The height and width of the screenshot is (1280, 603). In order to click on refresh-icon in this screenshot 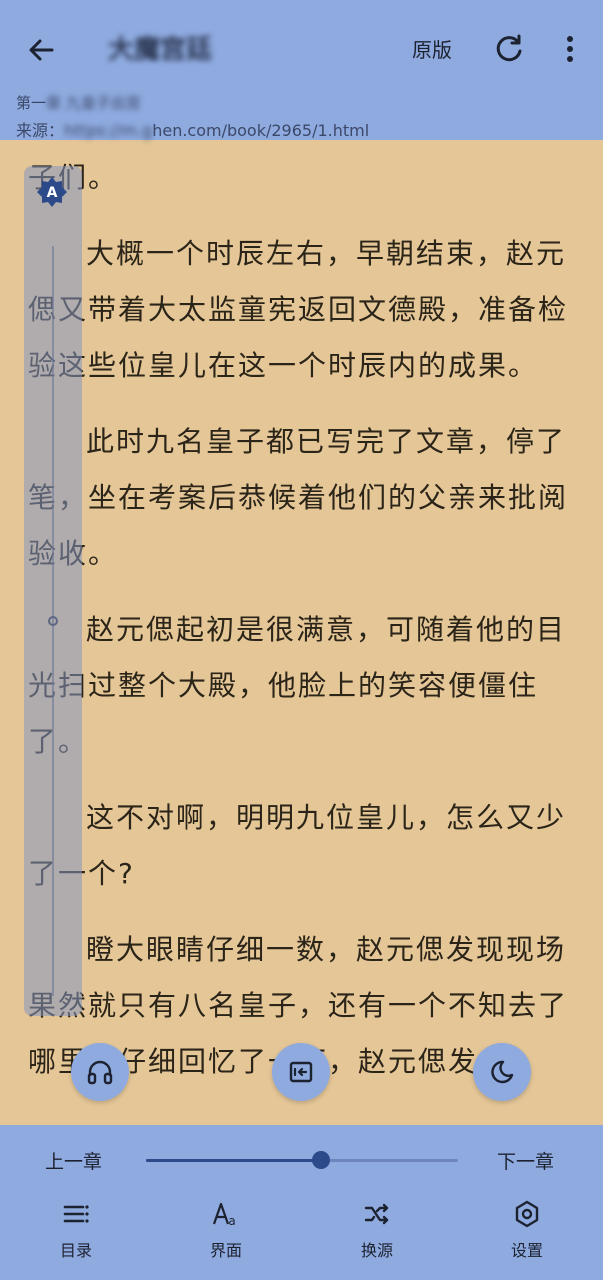, I will do `click(509, 48)`.